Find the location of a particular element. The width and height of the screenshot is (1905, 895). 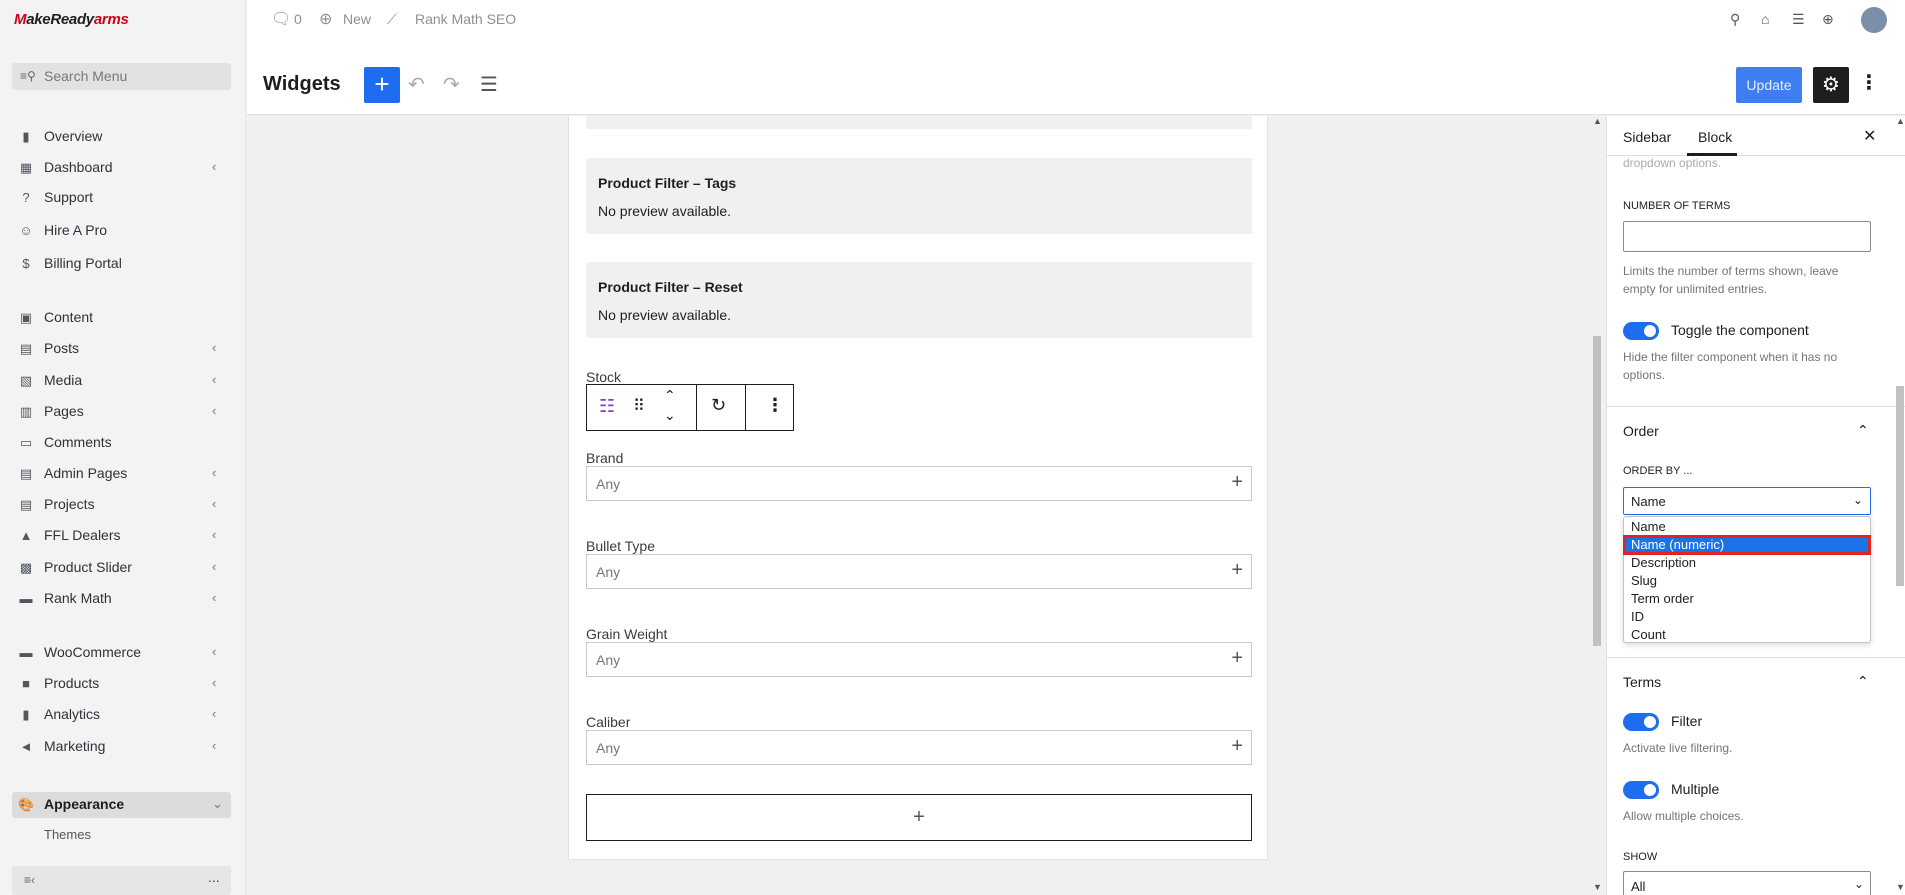

sidebar-item-woocommerce: ▬ WooCommerce ‹ is located at coordinates (123, 653).